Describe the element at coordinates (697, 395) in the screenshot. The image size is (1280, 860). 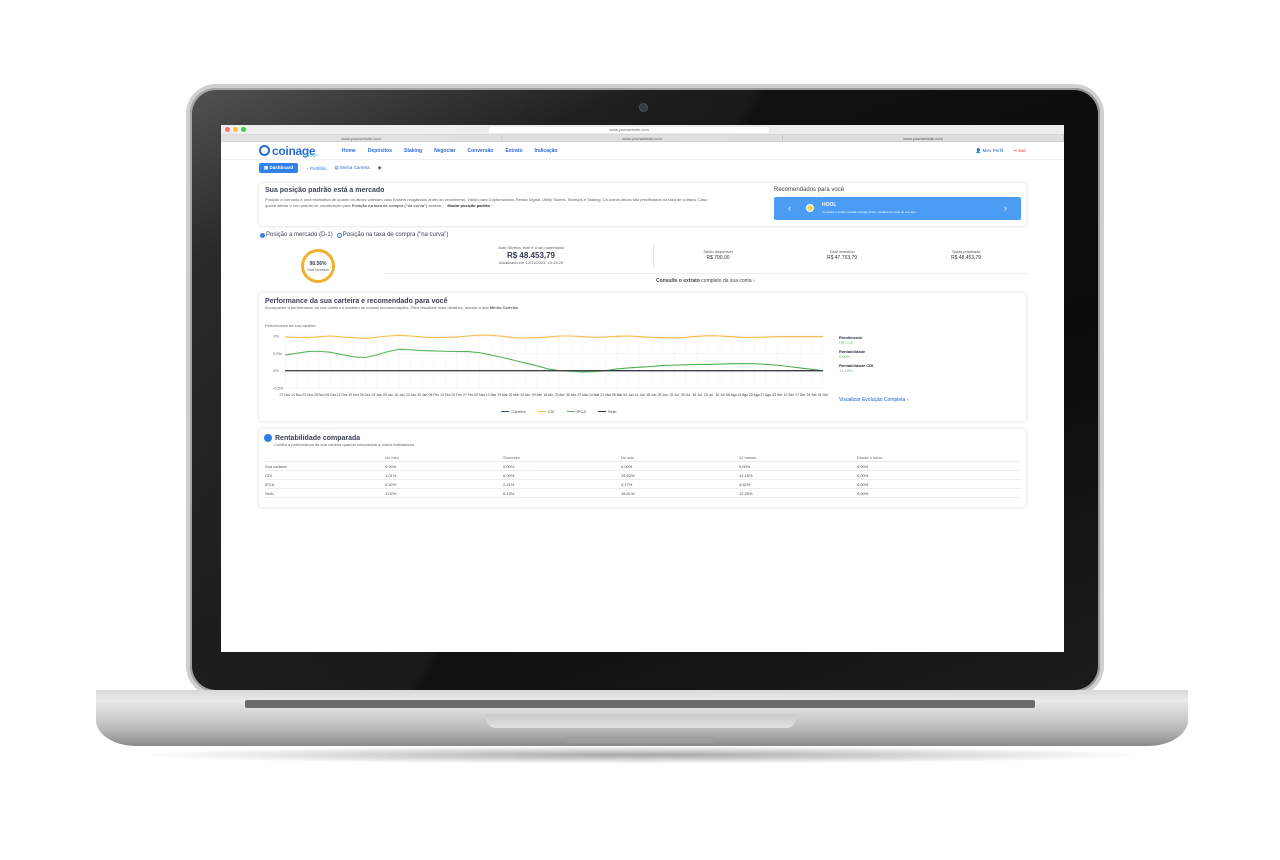
I see `x-tick-label: 16 Jul` at that location.